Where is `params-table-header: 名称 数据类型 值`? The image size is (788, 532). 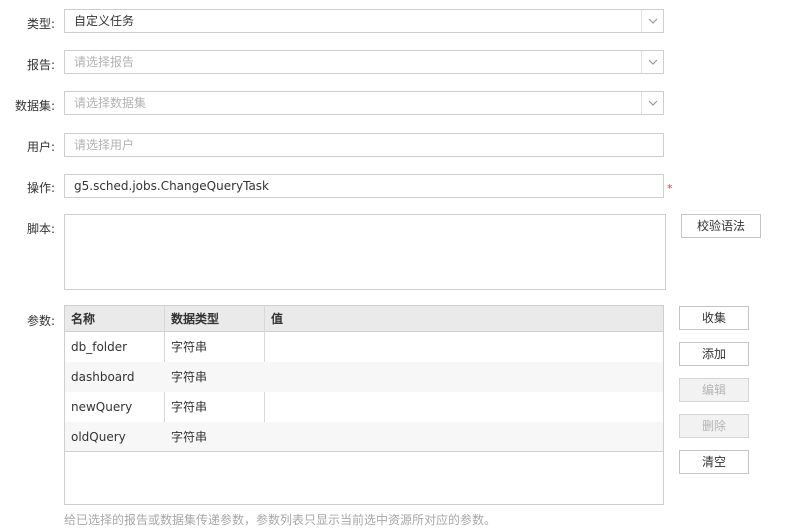
params-table-header: 名称 数据类型 值 is located at coordinates (364, 319).